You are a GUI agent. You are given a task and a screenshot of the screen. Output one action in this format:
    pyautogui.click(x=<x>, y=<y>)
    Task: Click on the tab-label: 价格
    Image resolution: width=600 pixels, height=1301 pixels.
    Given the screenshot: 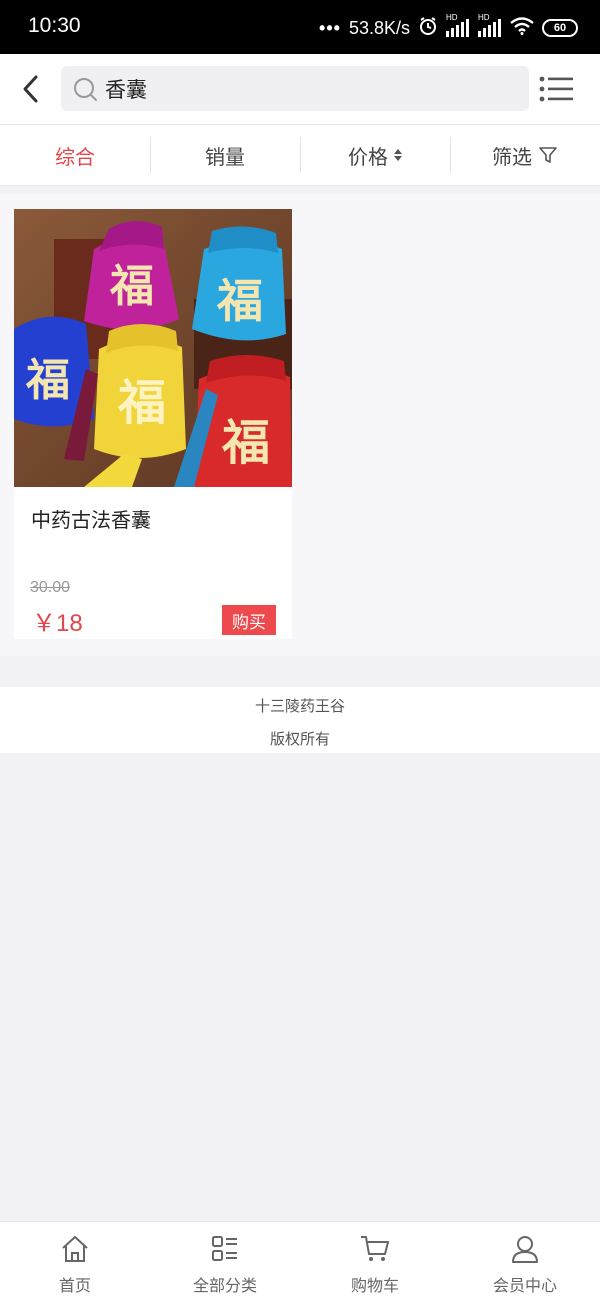 What is the action you would take?
    pyautogui.click(x=368, y=156)
    